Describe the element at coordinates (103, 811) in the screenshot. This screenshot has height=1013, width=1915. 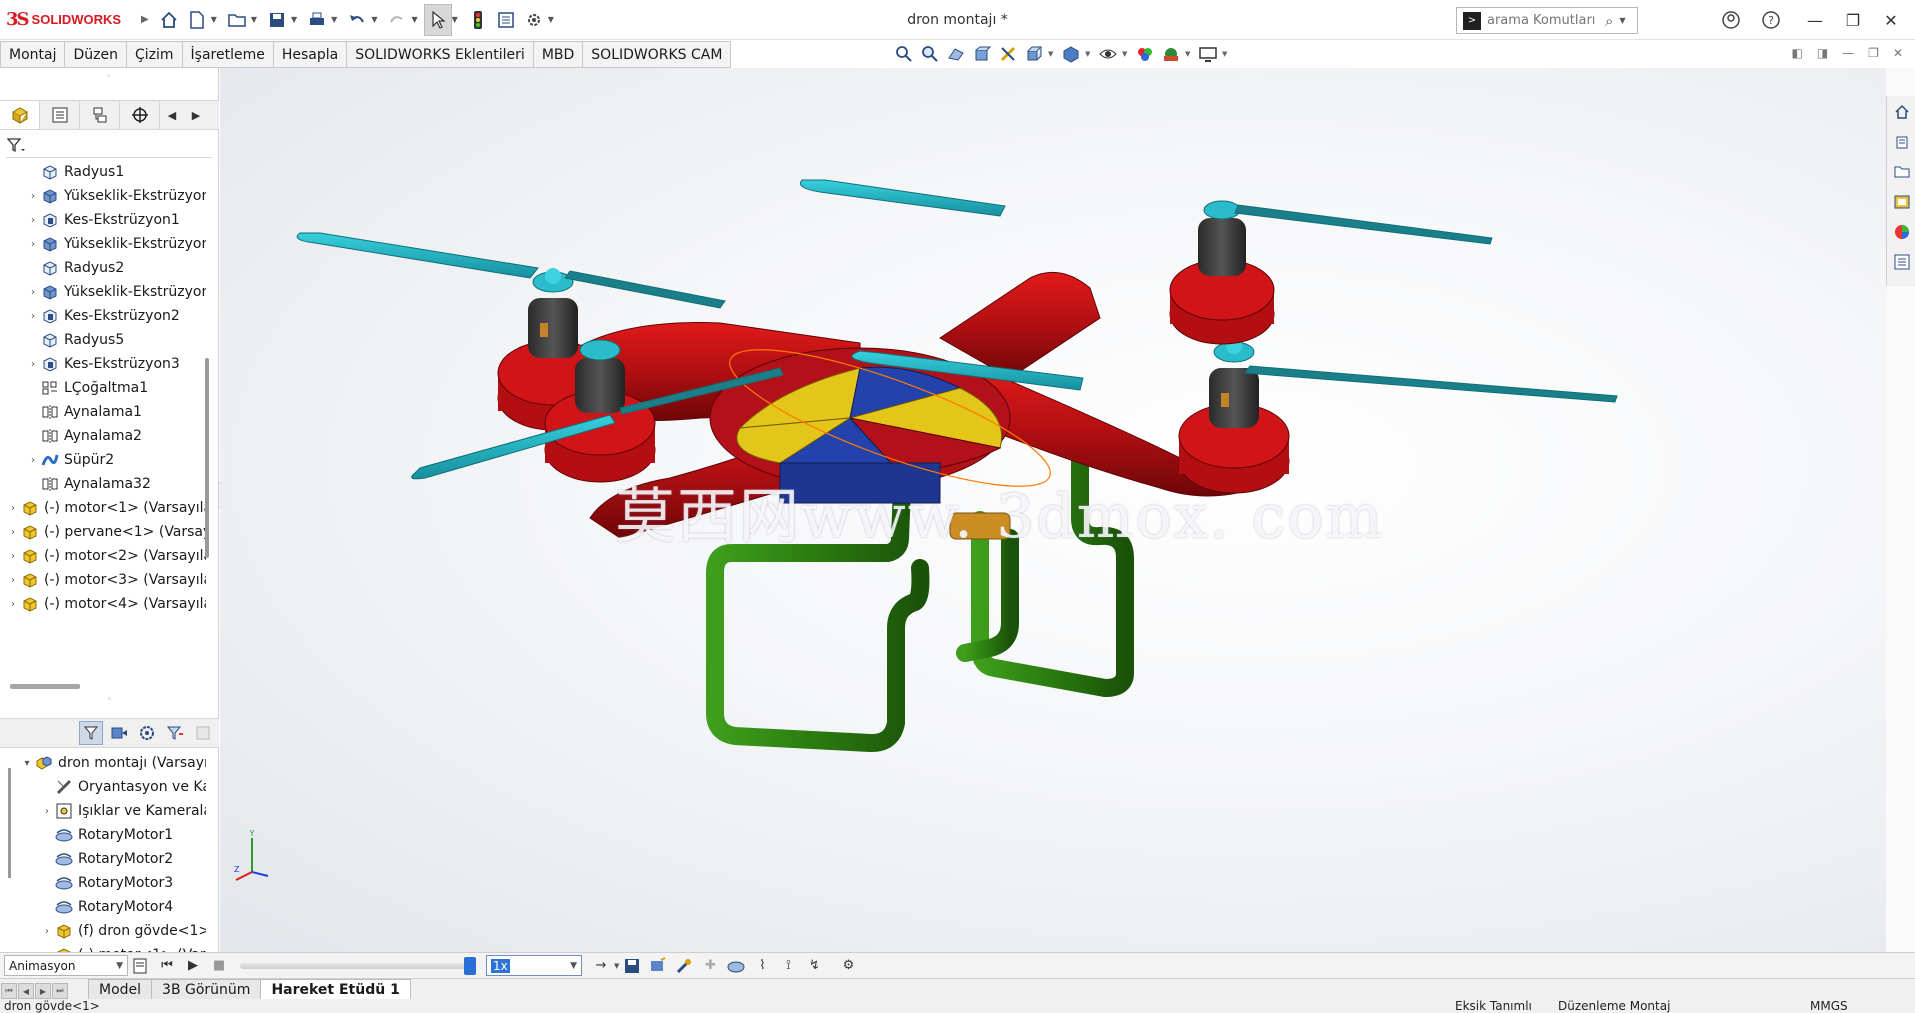
I see `tree-item: › Işıklar ve Kameralar` at that location.